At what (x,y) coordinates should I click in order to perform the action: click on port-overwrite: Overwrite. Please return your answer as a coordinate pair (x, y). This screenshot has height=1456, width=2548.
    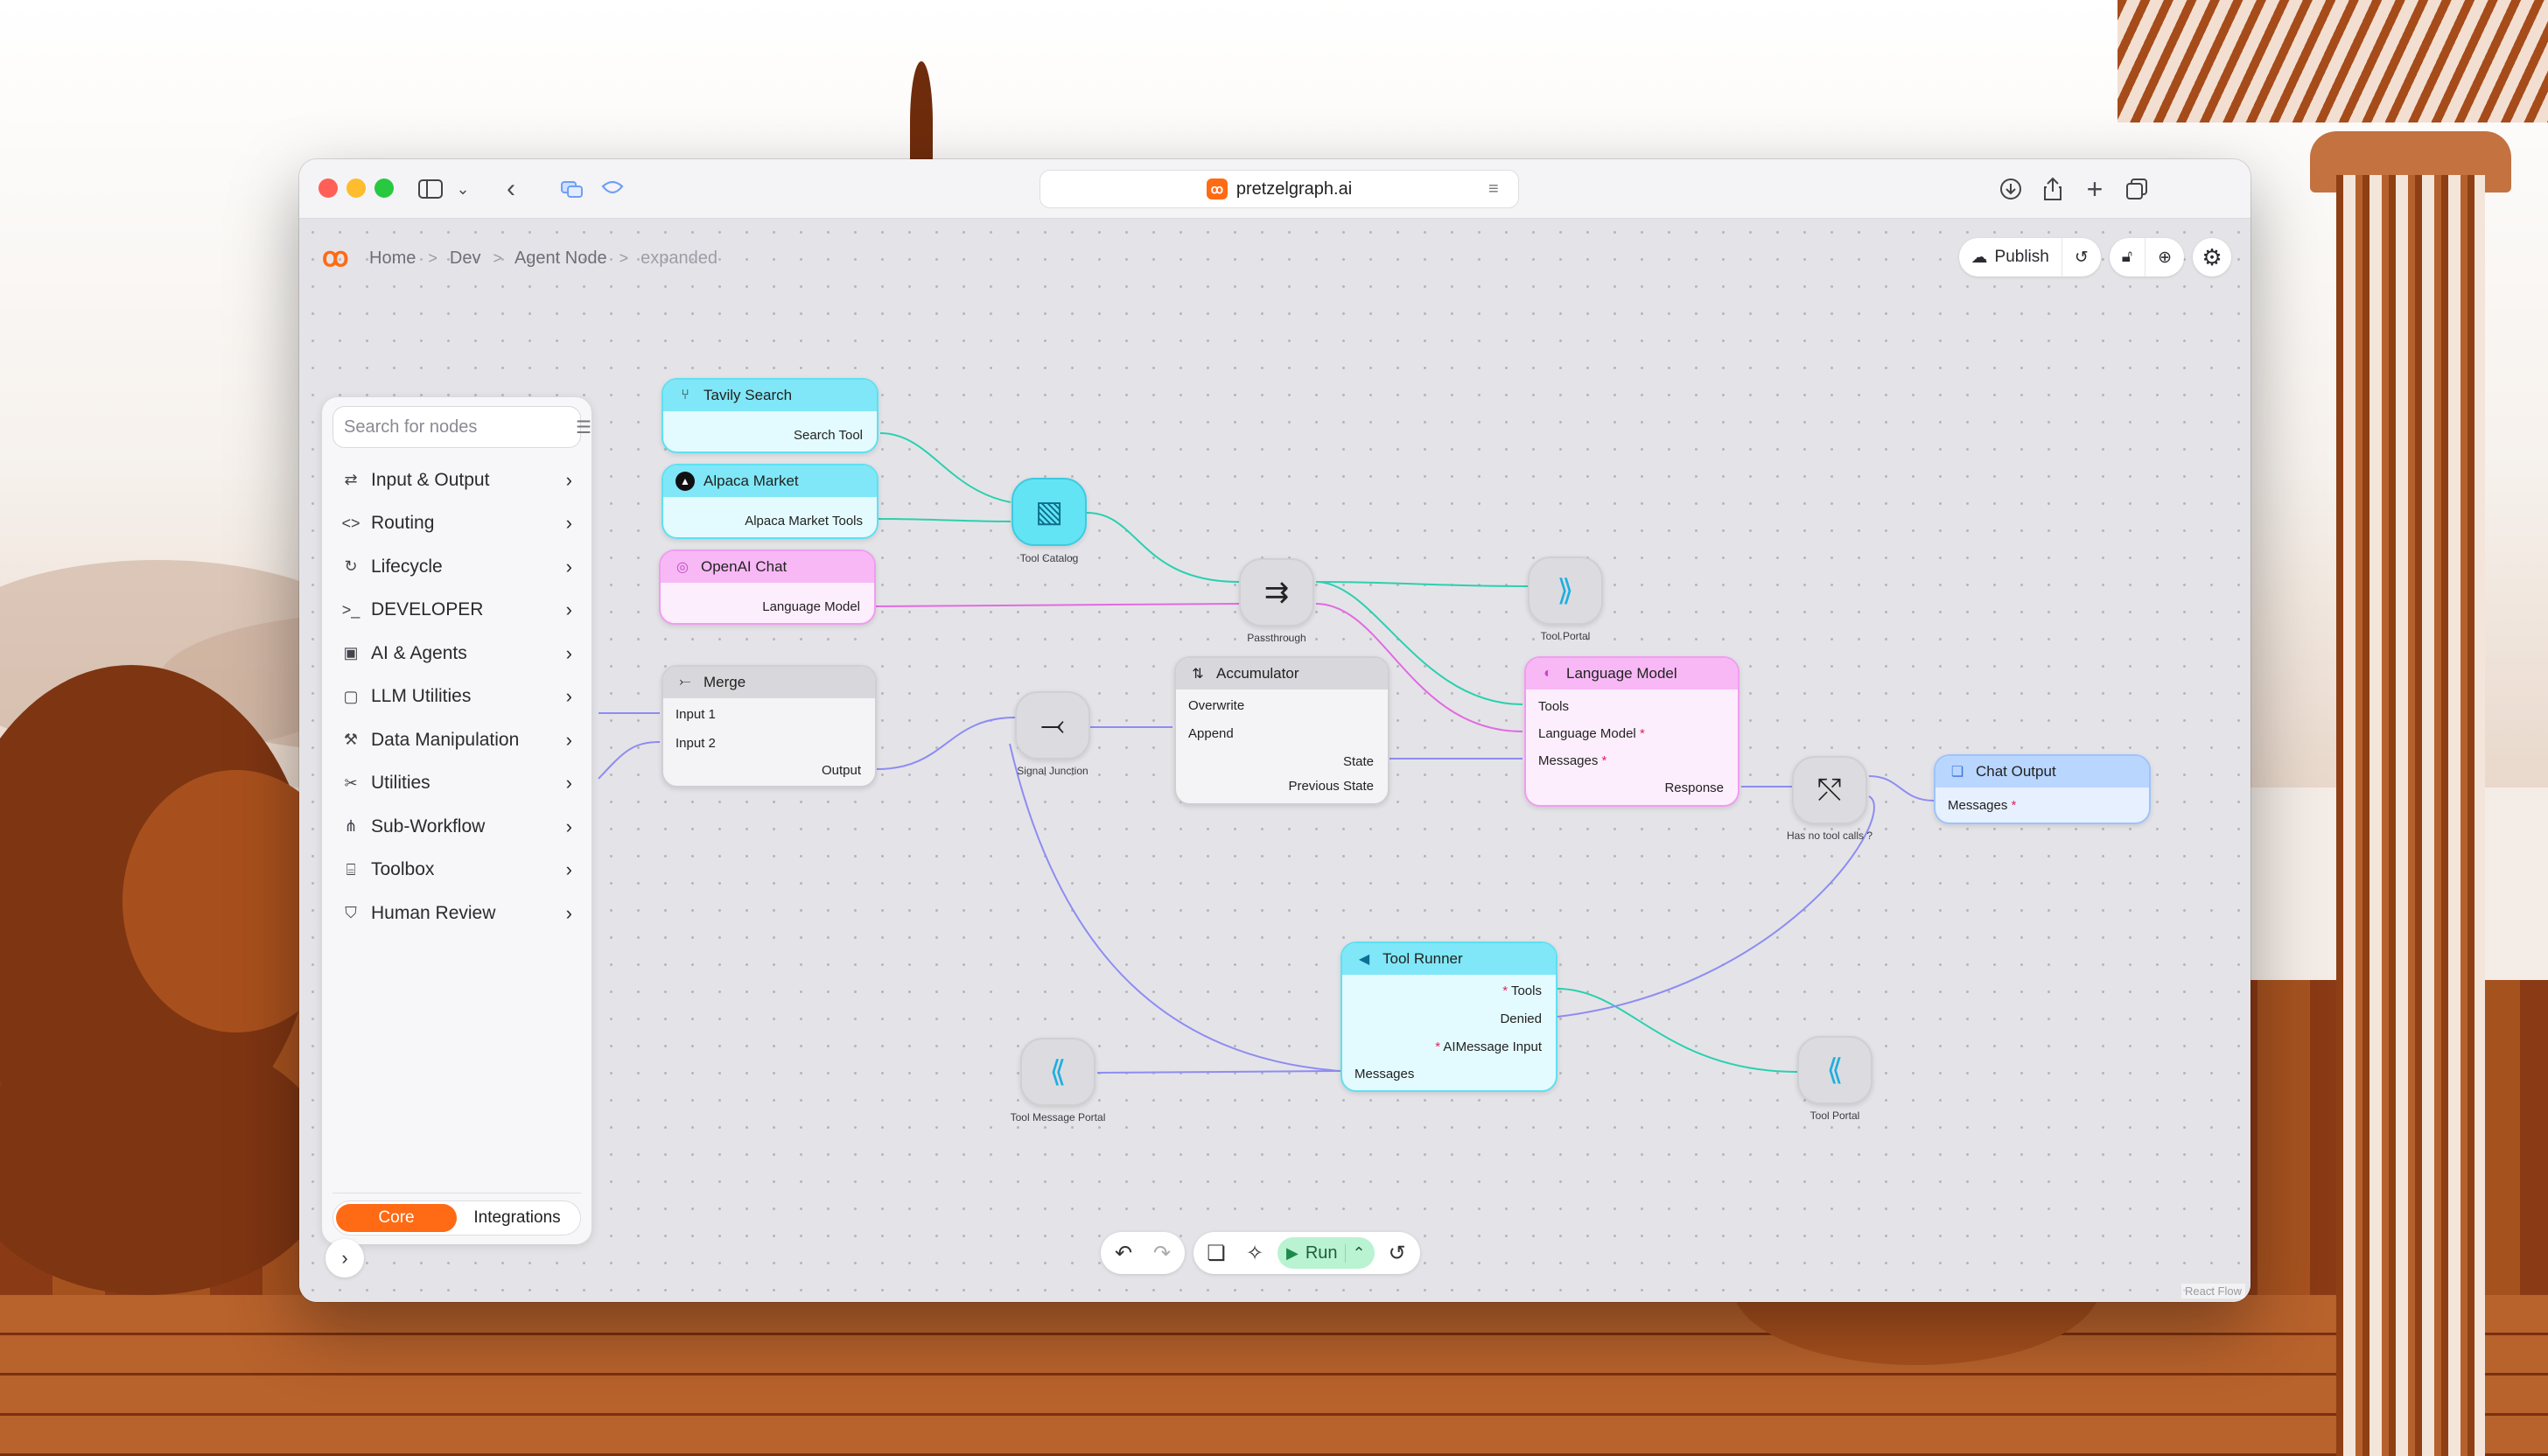
    Looking at the image, I should click on (1216, 705).